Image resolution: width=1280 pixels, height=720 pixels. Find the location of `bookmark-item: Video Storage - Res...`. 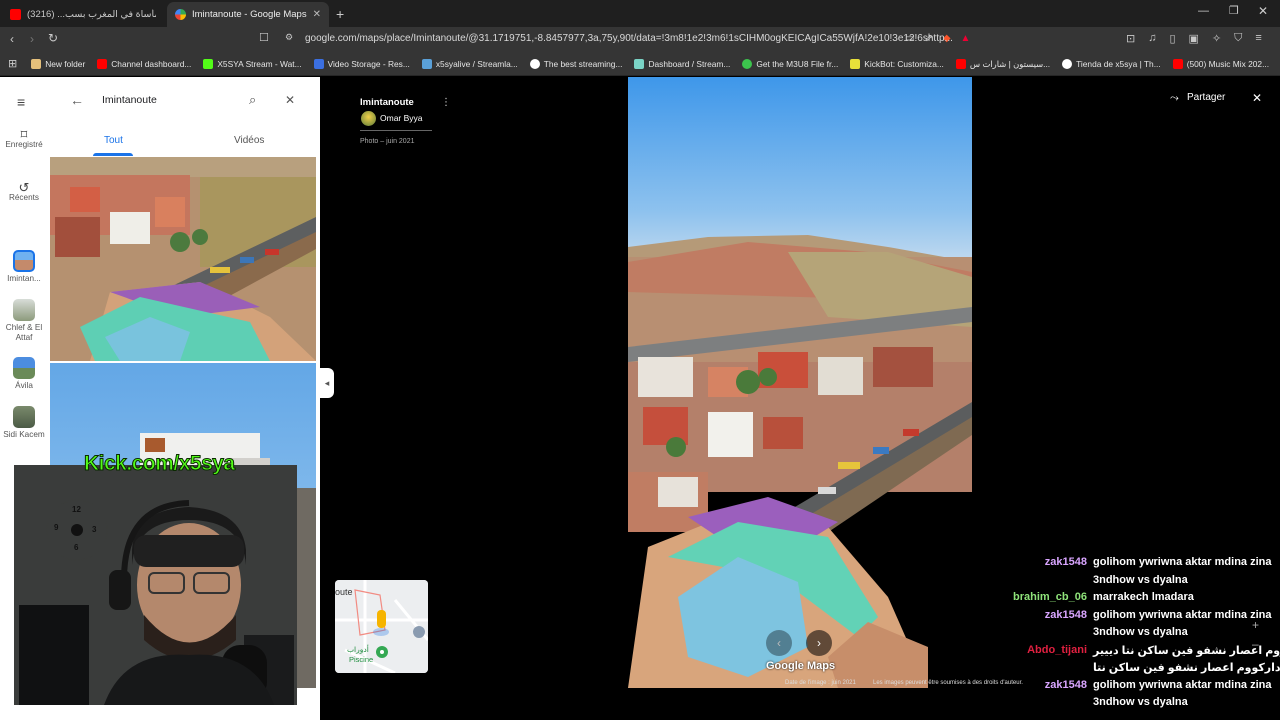

bookmark-item: Video Storage - Res... is located at coordinates (361, 63).